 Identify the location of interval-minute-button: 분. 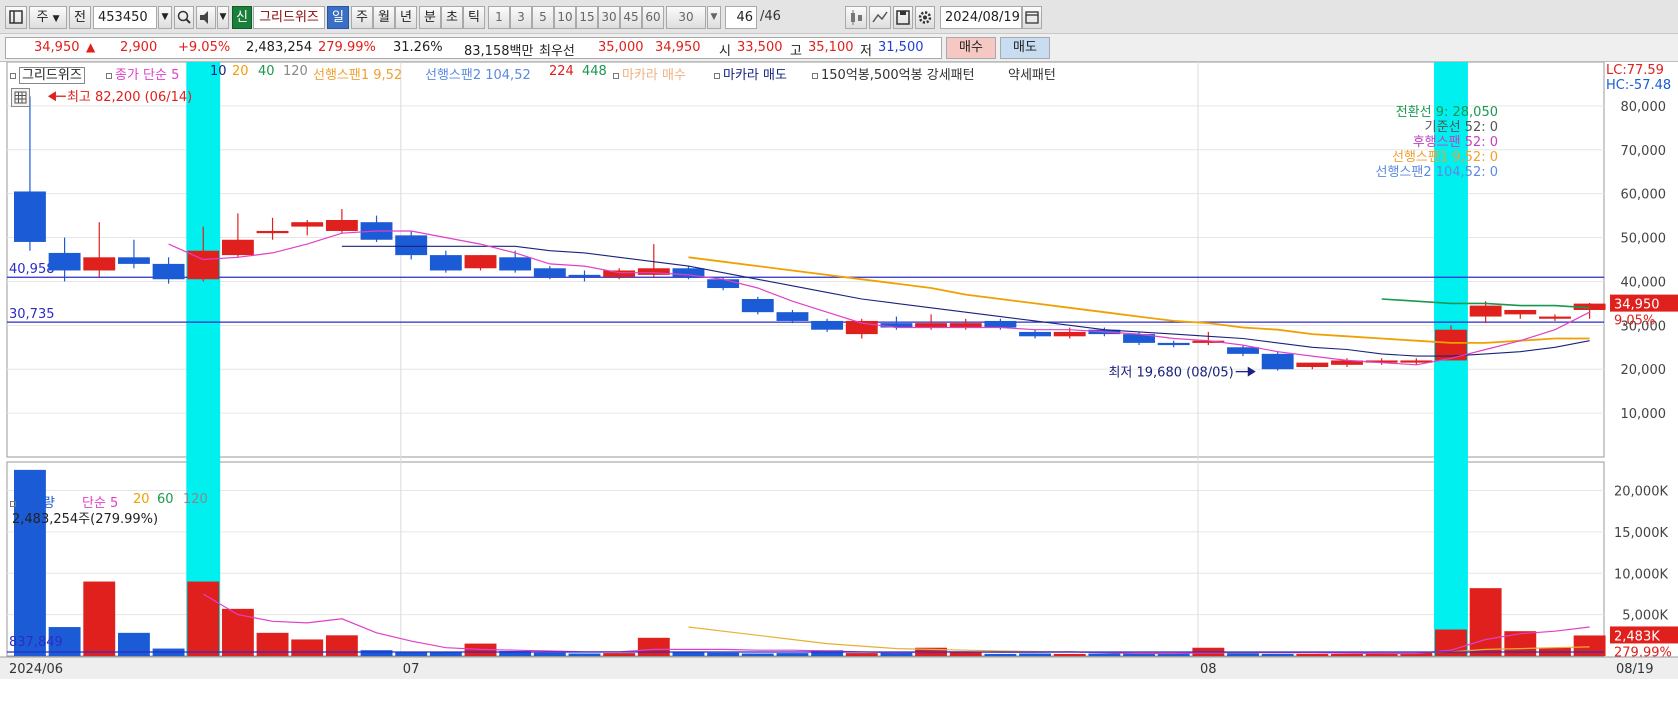
(430, 17).